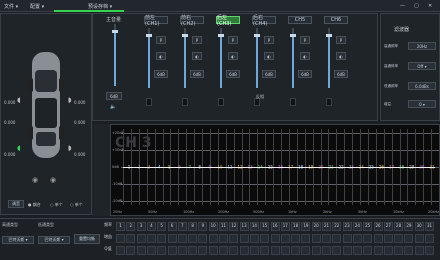 This screenshot has width=440, height=260. I want to click on channel-db-5: 6dB, so click(305, 74).